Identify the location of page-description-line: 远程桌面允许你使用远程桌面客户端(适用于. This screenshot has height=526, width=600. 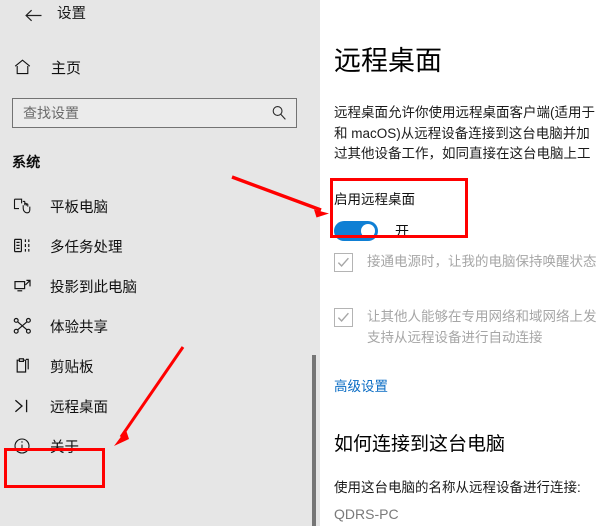
(464, 112).